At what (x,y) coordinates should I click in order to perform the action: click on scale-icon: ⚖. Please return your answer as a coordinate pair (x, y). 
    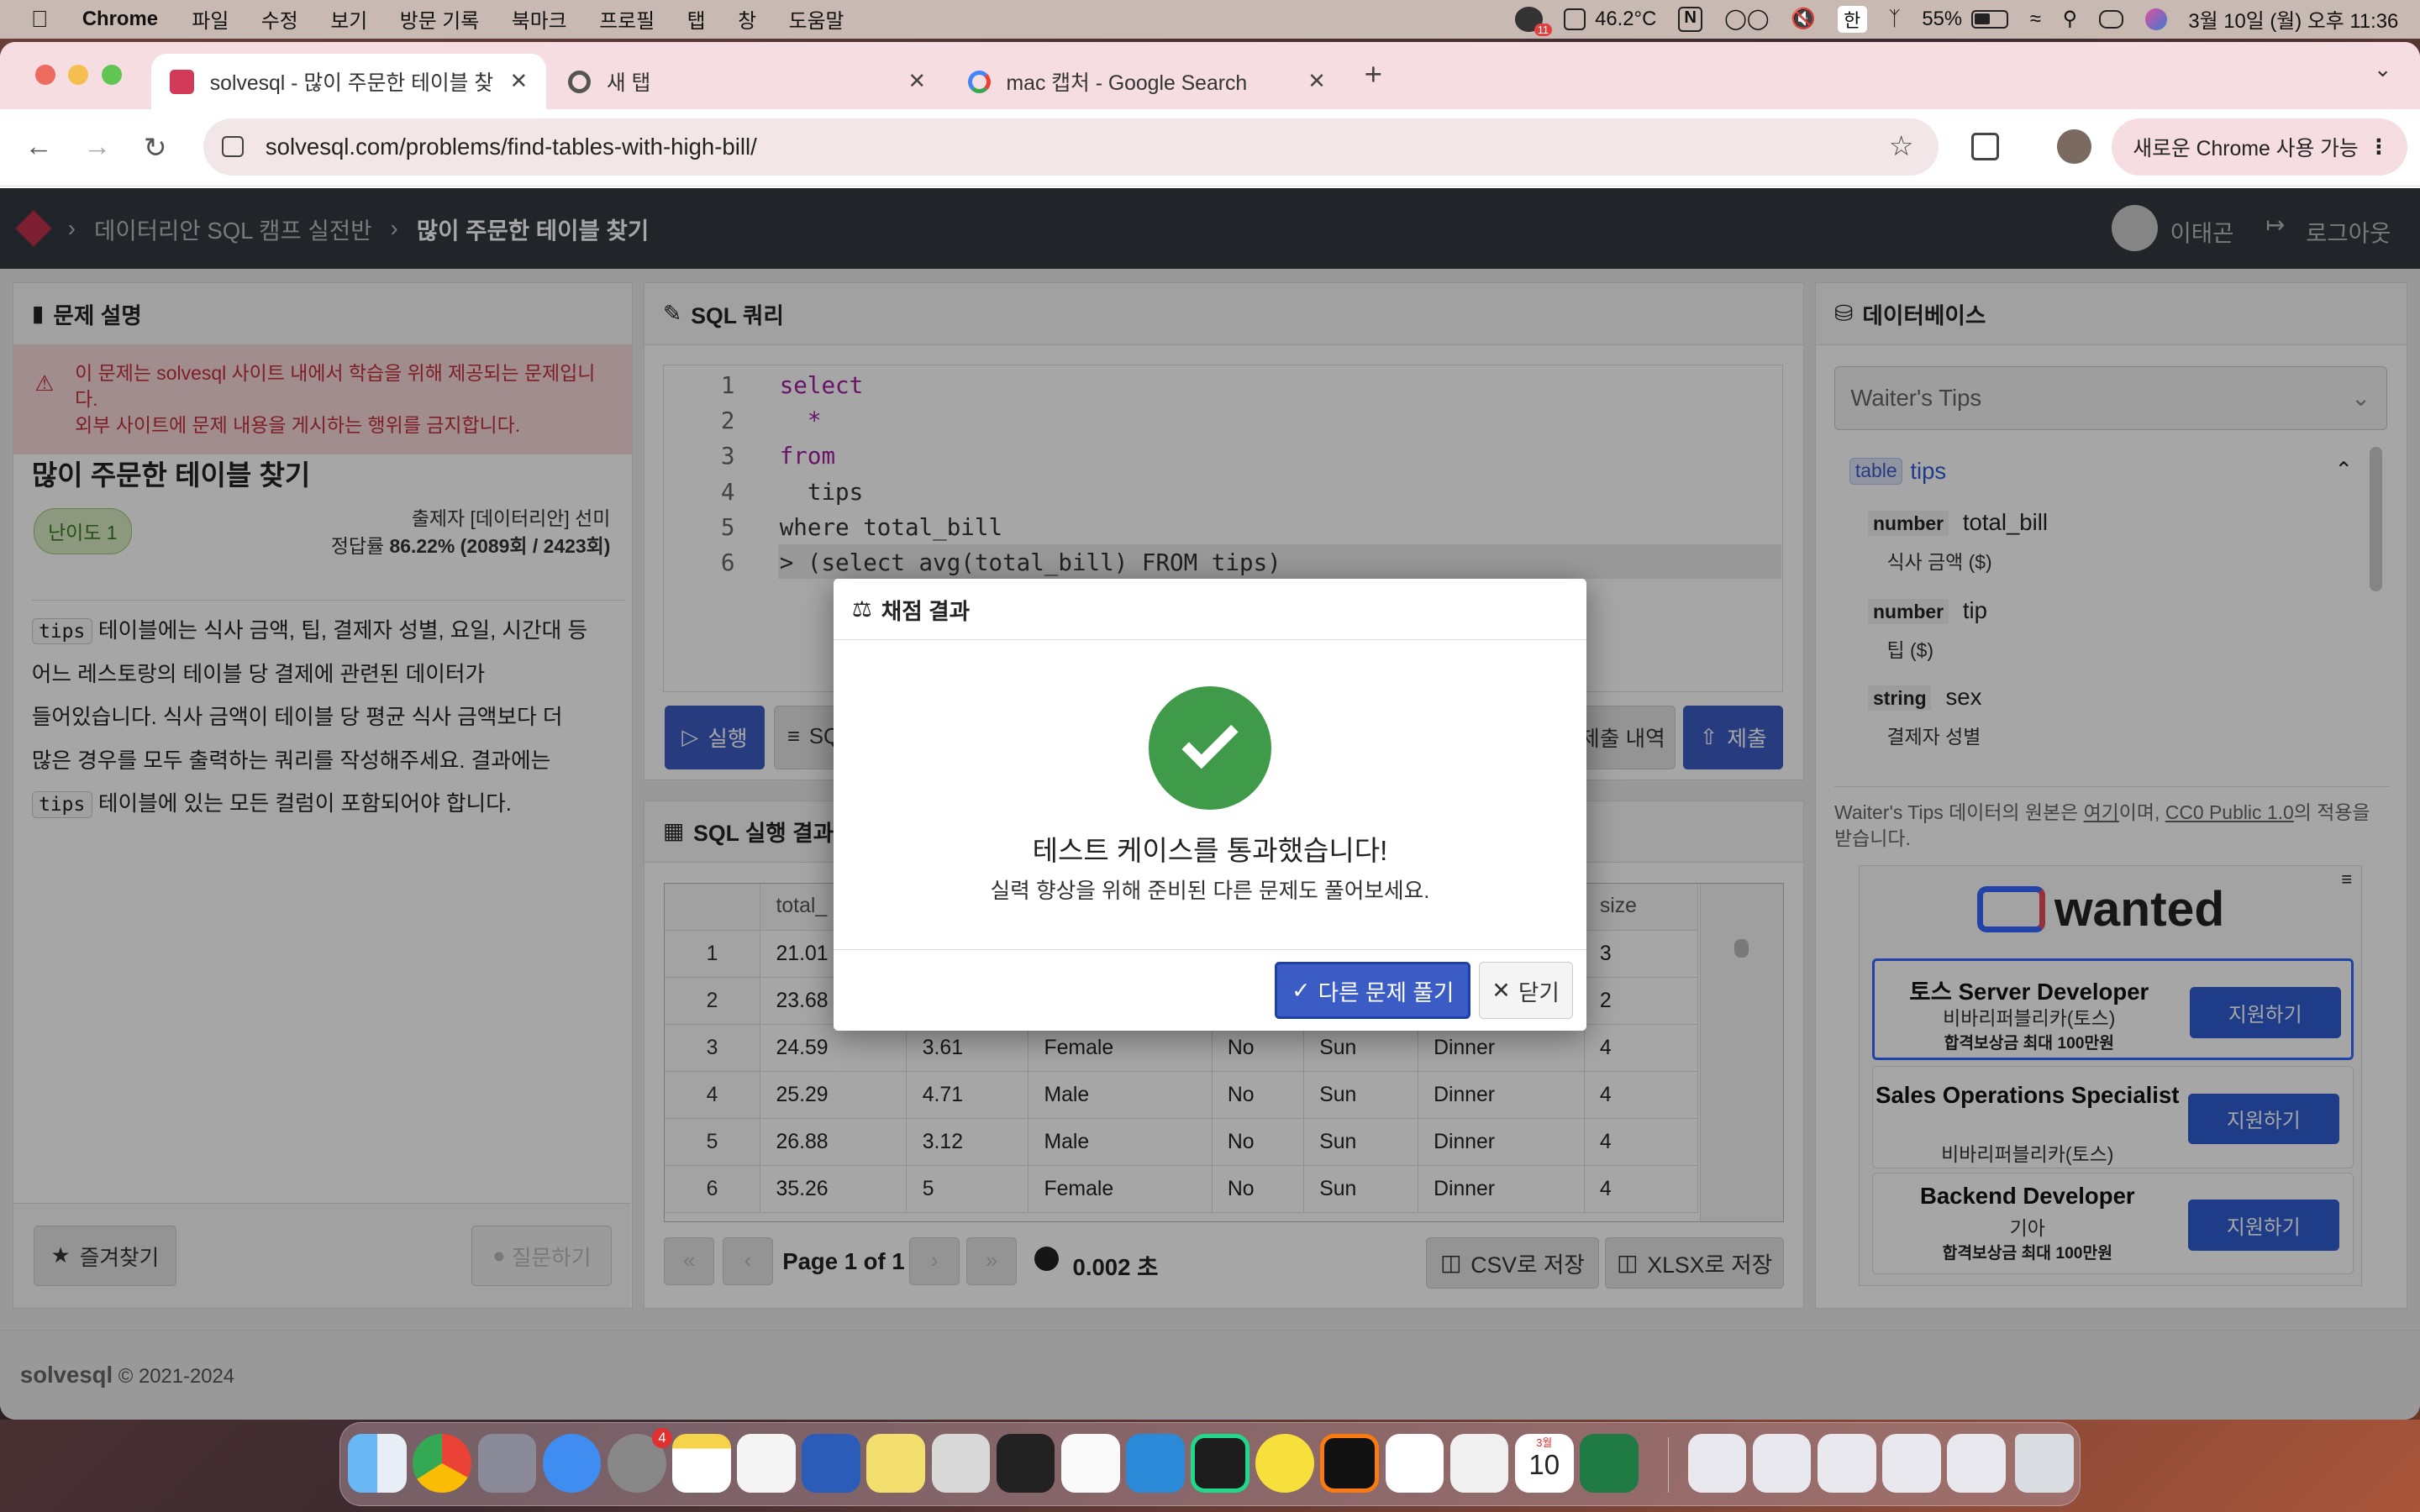
    Looking at the image, I should click on (862, 609).